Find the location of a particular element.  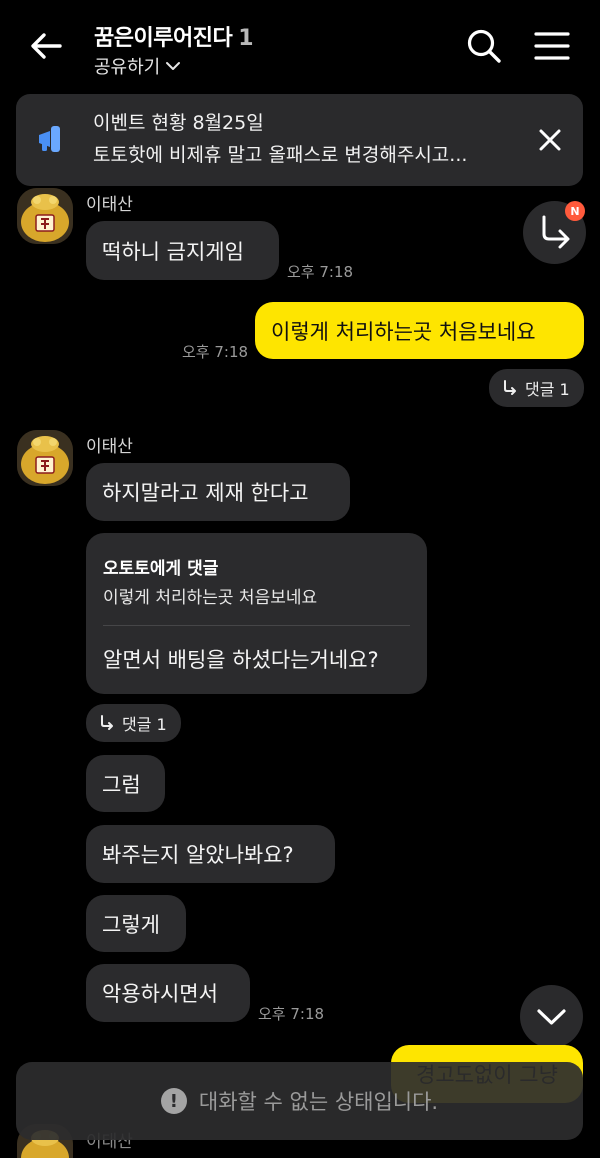

search-icon is located at coordinates (484, 46).